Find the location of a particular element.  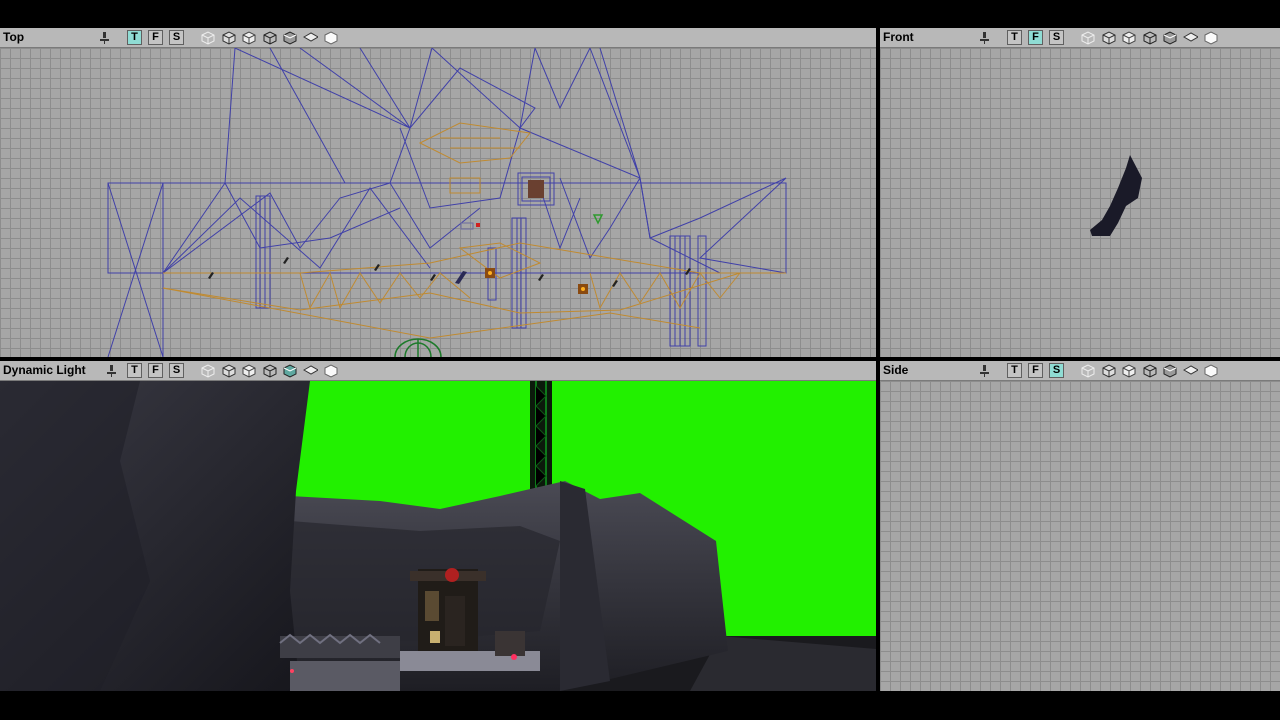

side-viewport-canvas is located at coordinates (1080, 536).